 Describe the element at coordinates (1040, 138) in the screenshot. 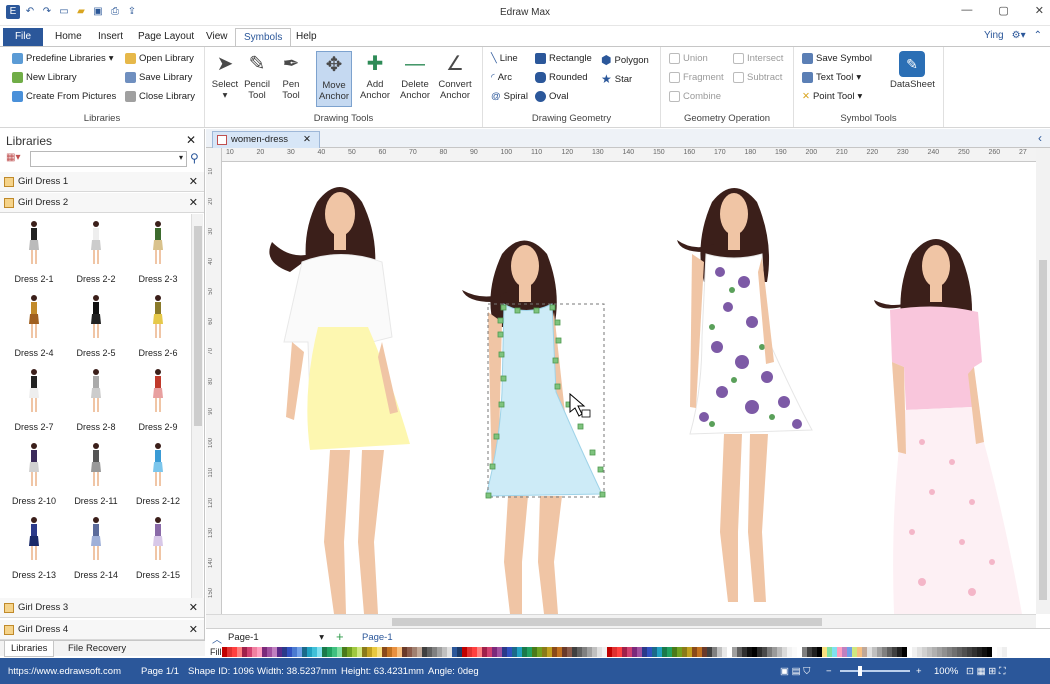

I see `panel-expand-icon: ‹` at that location.